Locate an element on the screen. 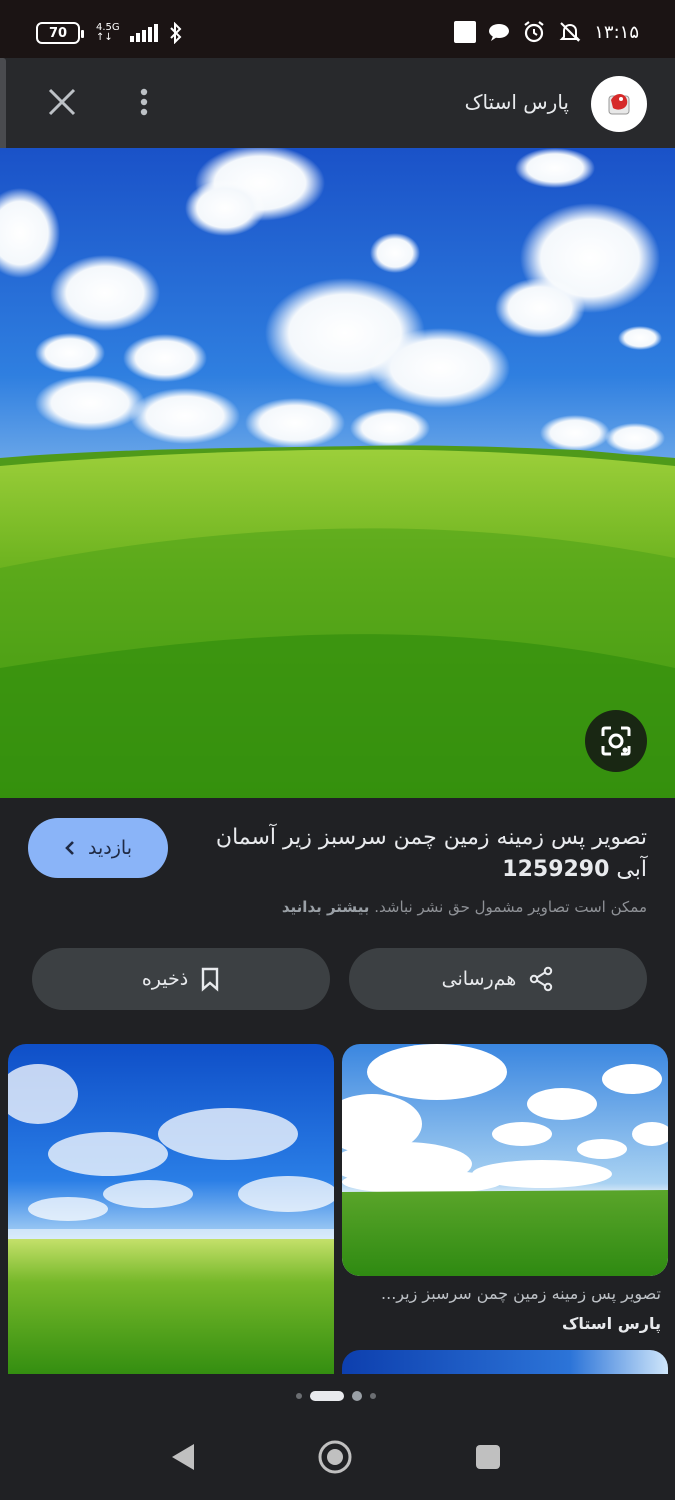  battery-indicator: 70 is located at coordinates (60, 33).